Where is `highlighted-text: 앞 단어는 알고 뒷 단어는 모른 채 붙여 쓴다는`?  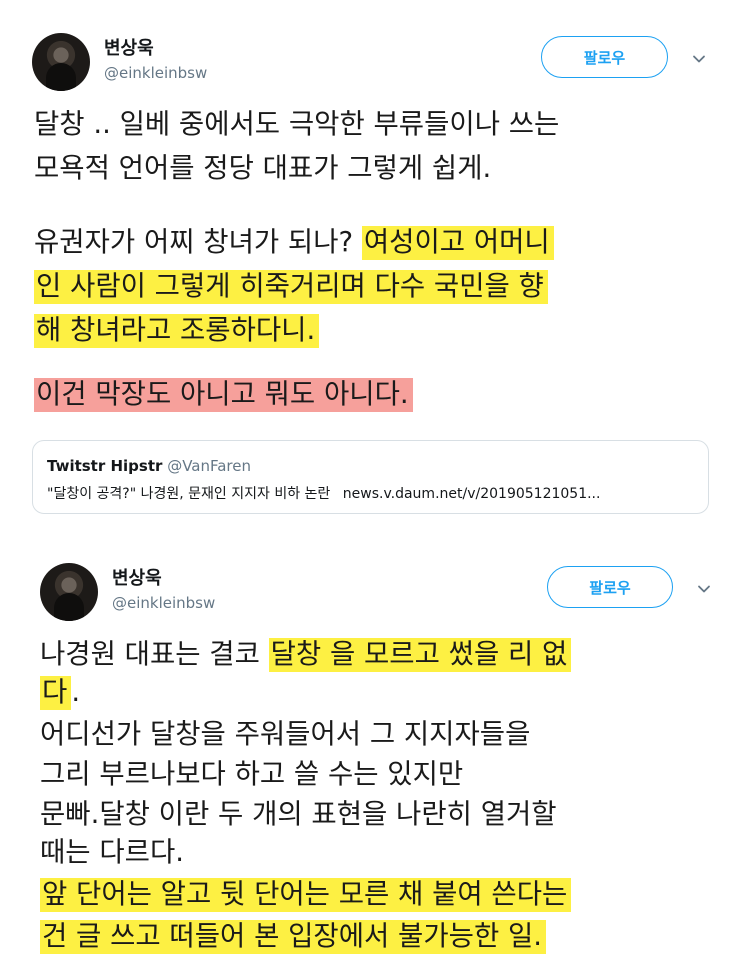
highlighted-text: 앞 단어는 알고 뒷 단어는 모른 채 붙여 쓴다는 is located at coordinates (306, 895).